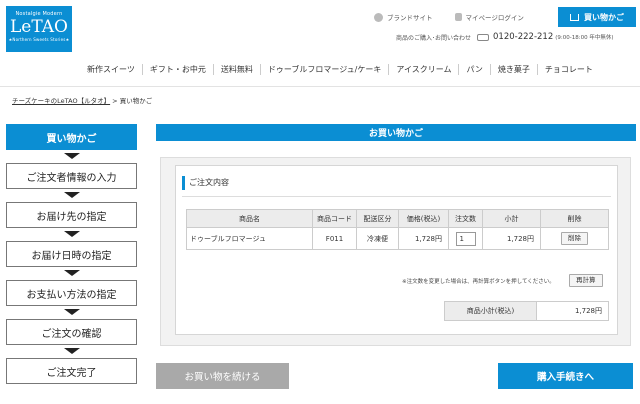 The height and width of the screenshot is (404, 640). Describe the element at coordinates (205, 183) in the screenshot. I see `section-title: ご注文内容` at that location.